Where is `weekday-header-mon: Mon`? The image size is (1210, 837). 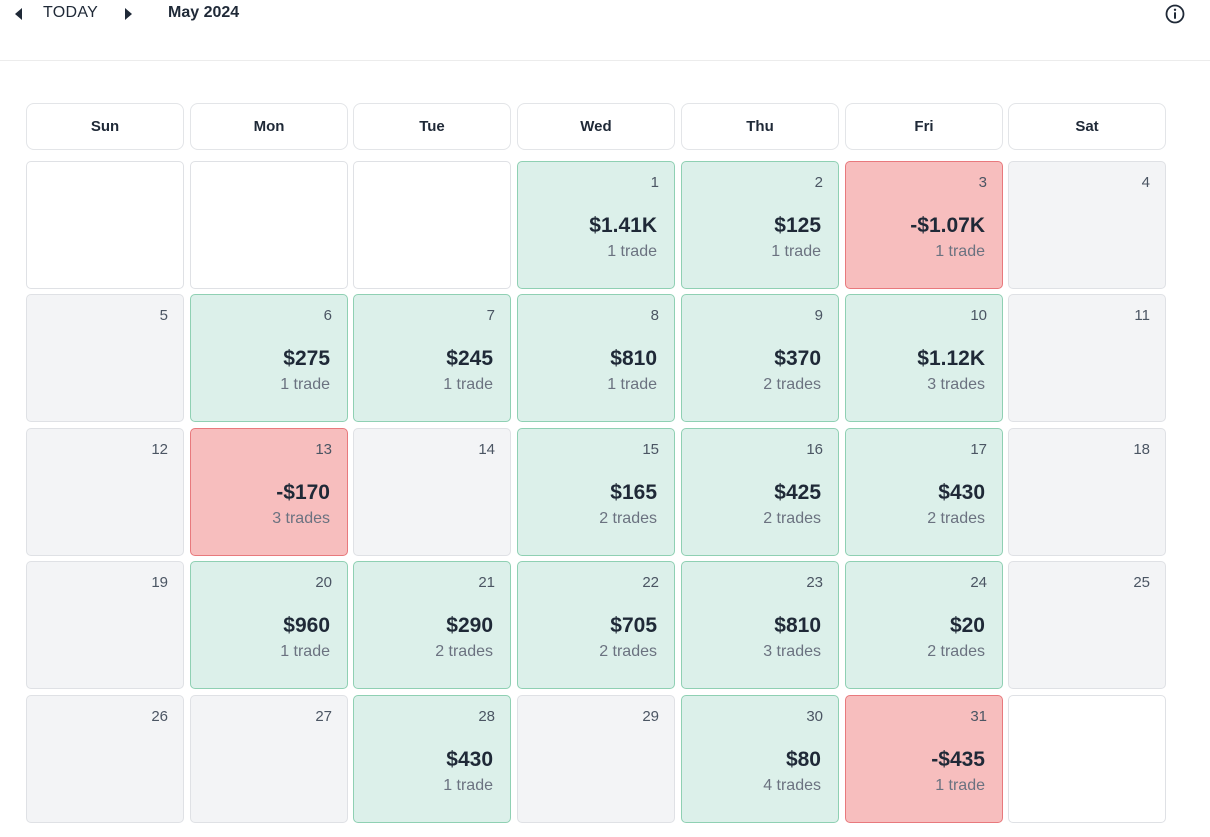
weekday-header-mon: Mon is located at coordinates (269, 126).